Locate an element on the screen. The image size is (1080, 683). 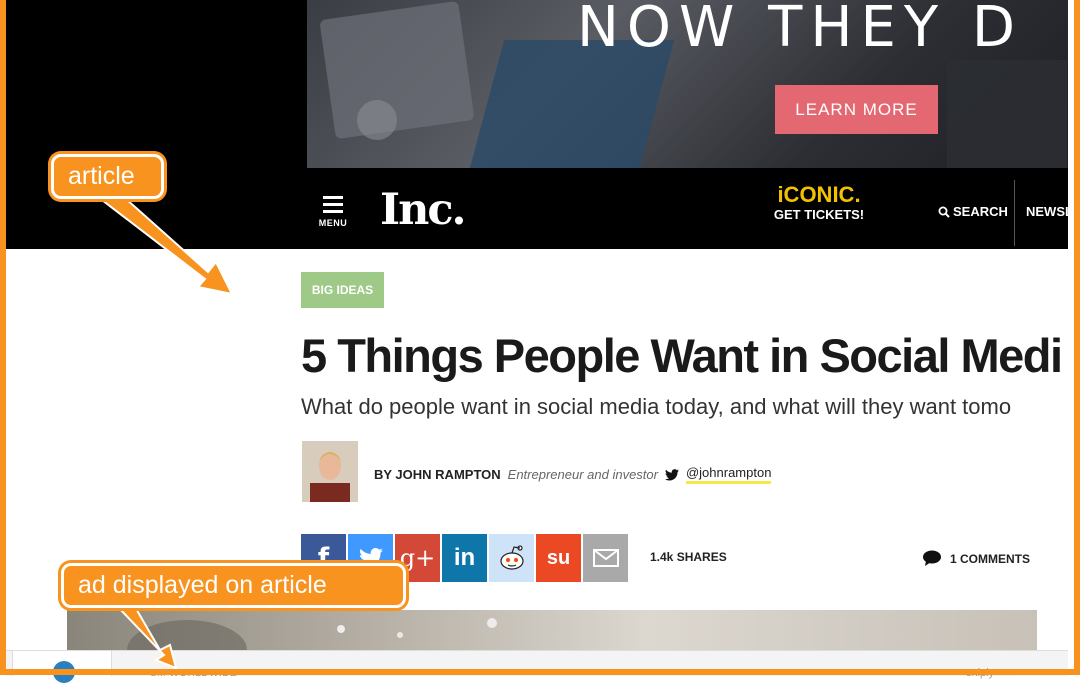
stumbleupon-icon: su is located at coordinates (558, 557).